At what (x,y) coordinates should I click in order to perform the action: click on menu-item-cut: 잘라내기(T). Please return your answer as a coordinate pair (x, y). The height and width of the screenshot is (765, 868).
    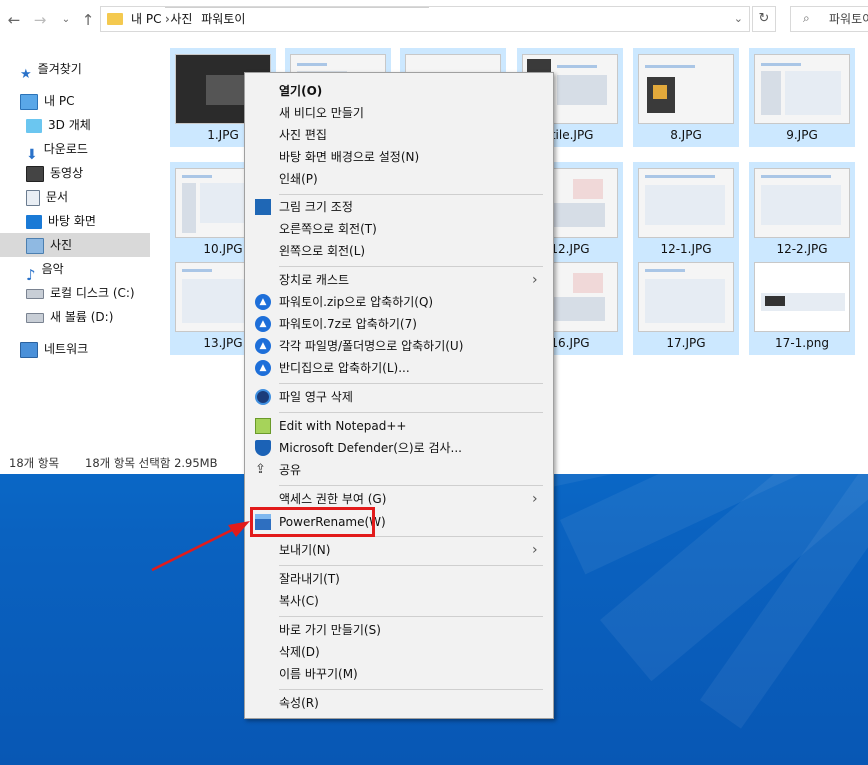
    Looking at the image, I should click on (399, 579).